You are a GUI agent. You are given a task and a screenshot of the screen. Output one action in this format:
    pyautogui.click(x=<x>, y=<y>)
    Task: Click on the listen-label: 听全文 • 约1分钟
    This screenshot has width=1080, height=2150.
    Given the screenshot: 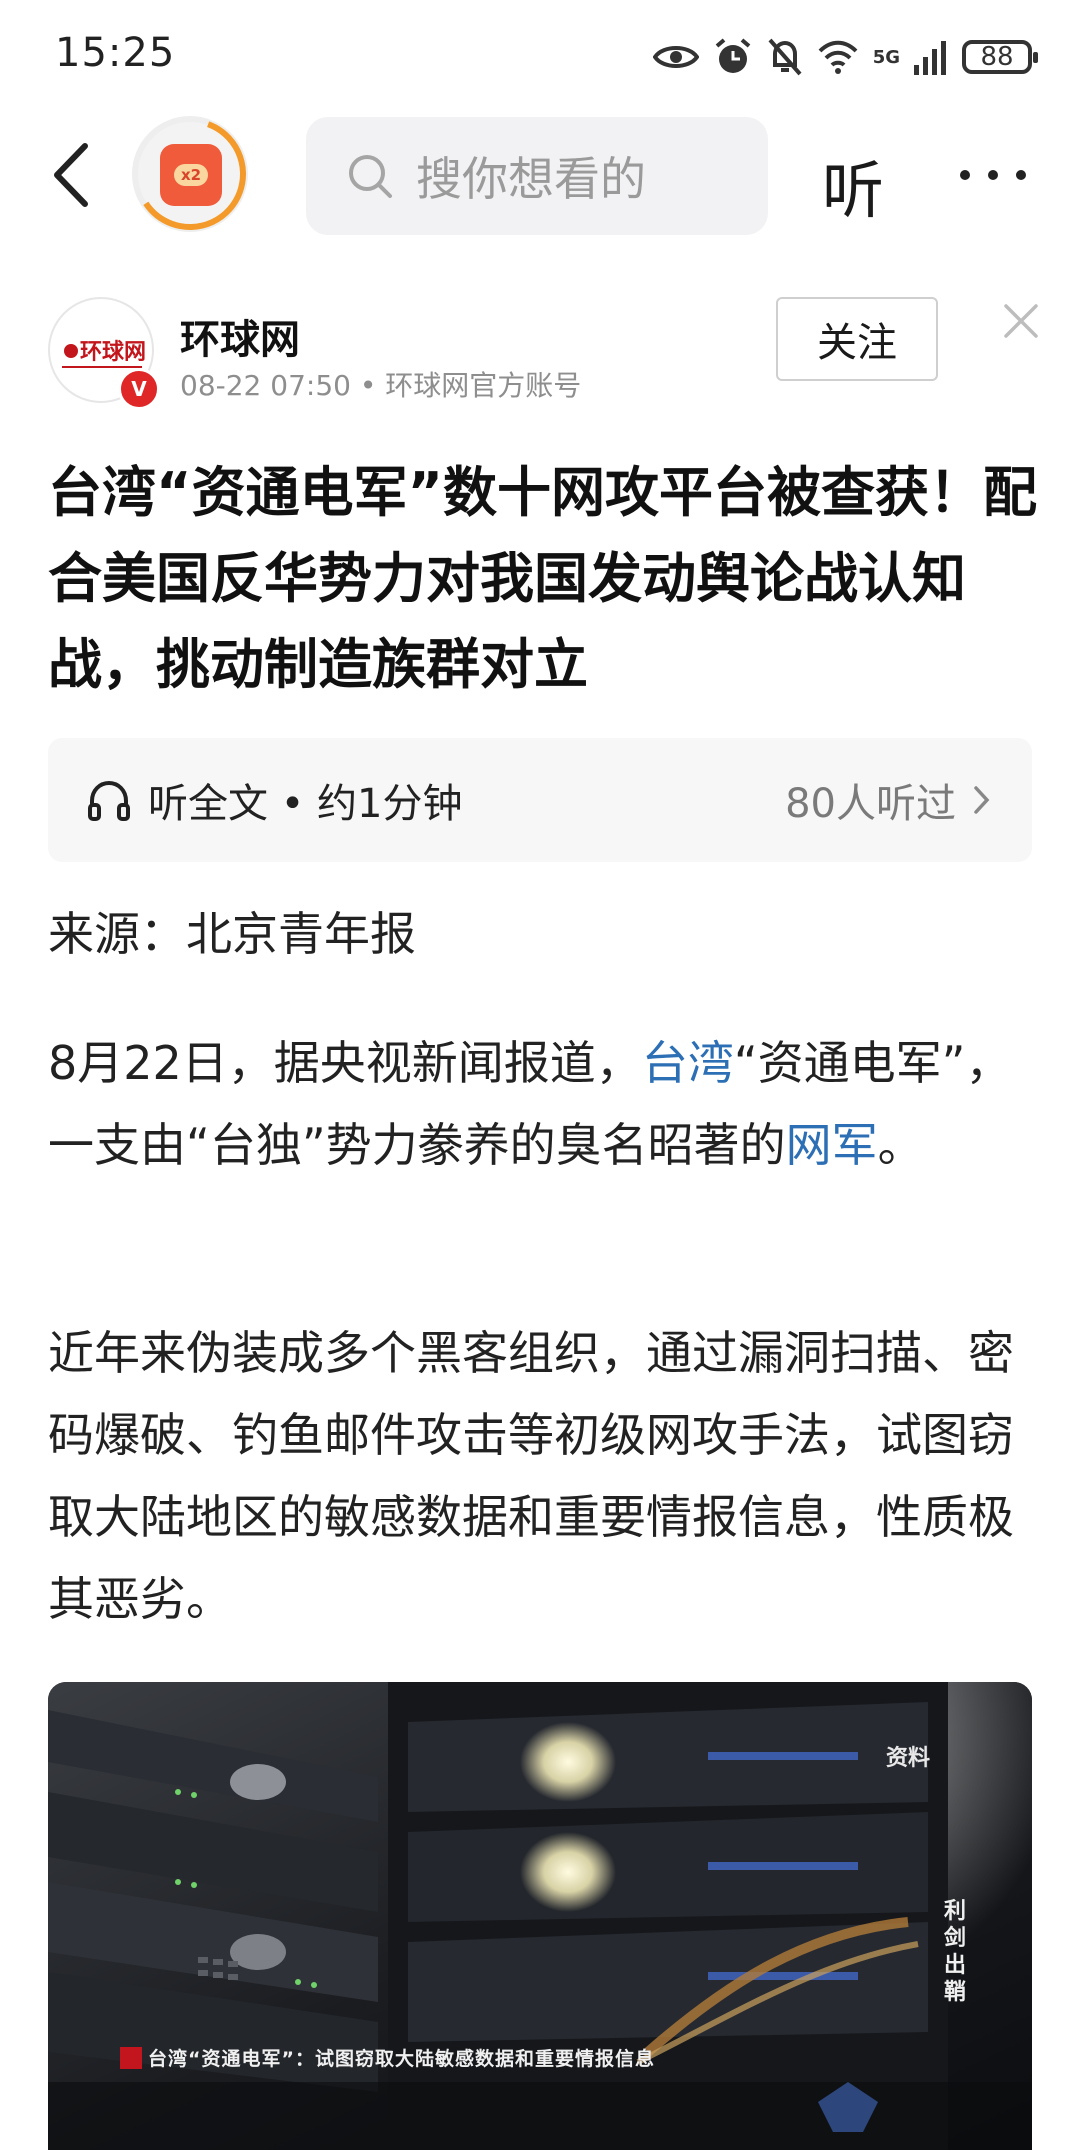 What is the action you would take?
    pyautogui.click(x=305, y=804)
    